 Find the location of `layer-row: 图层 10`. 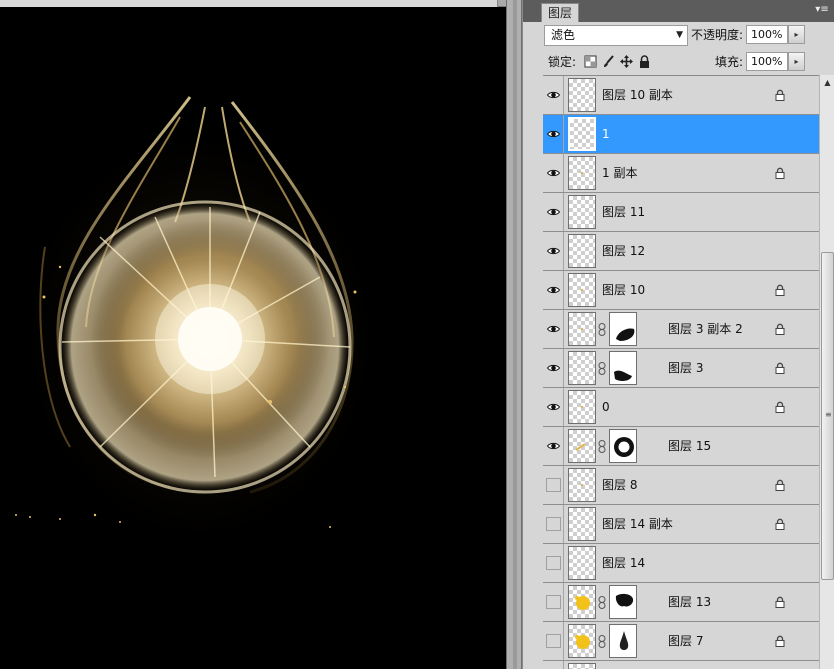

layer-row: 图层 10 is located at coordinates (681, 290).